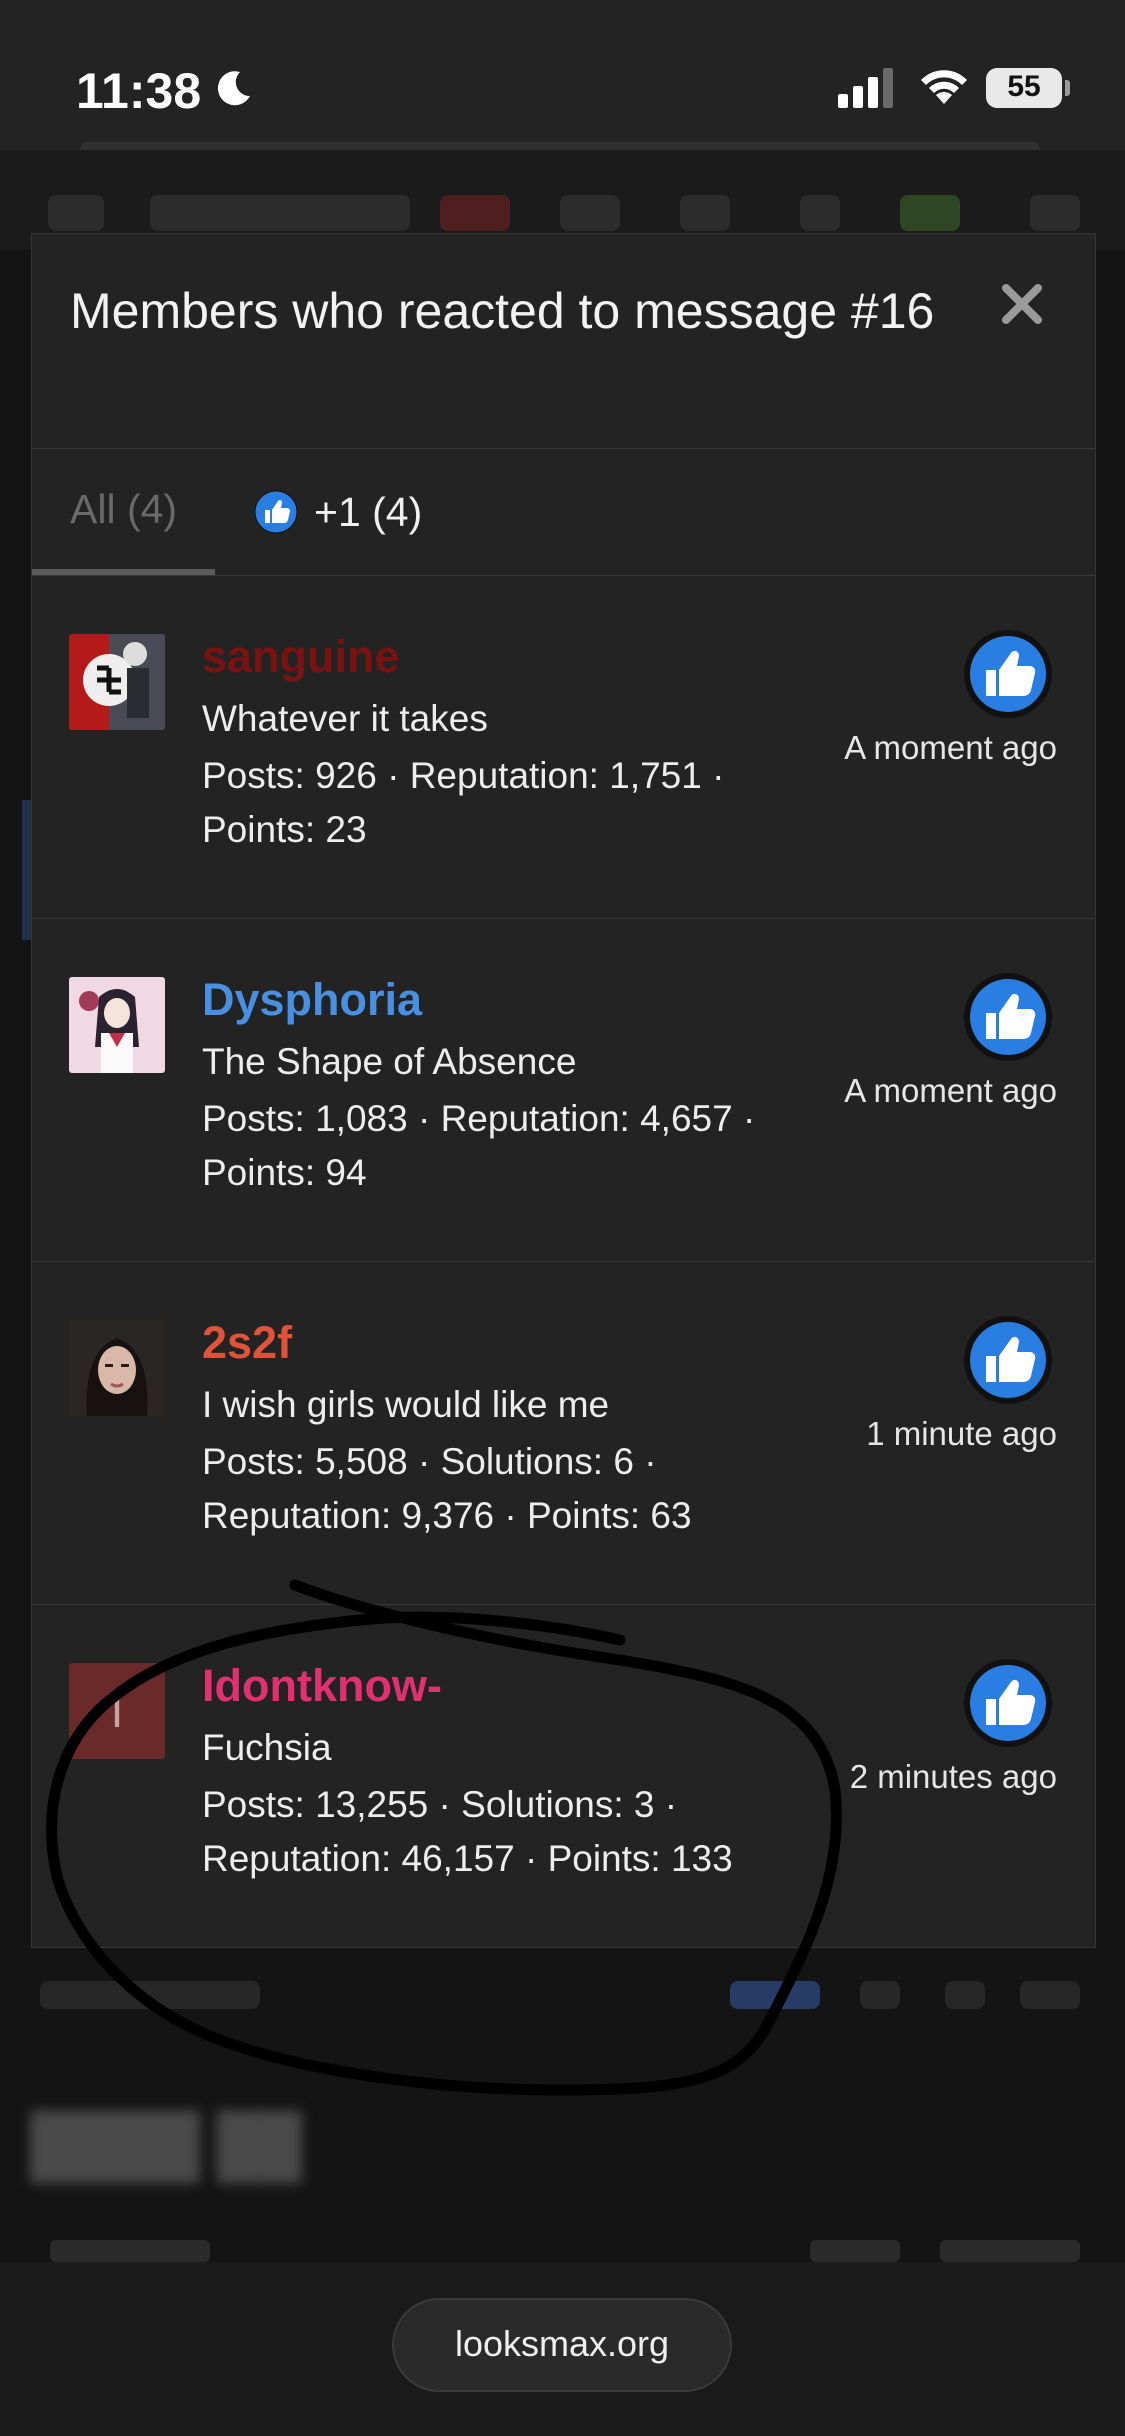 The height and width of the screenshot is (2436, 1125). I want to click on reaction-time: 2 minutes ago, so click(953, 1776).